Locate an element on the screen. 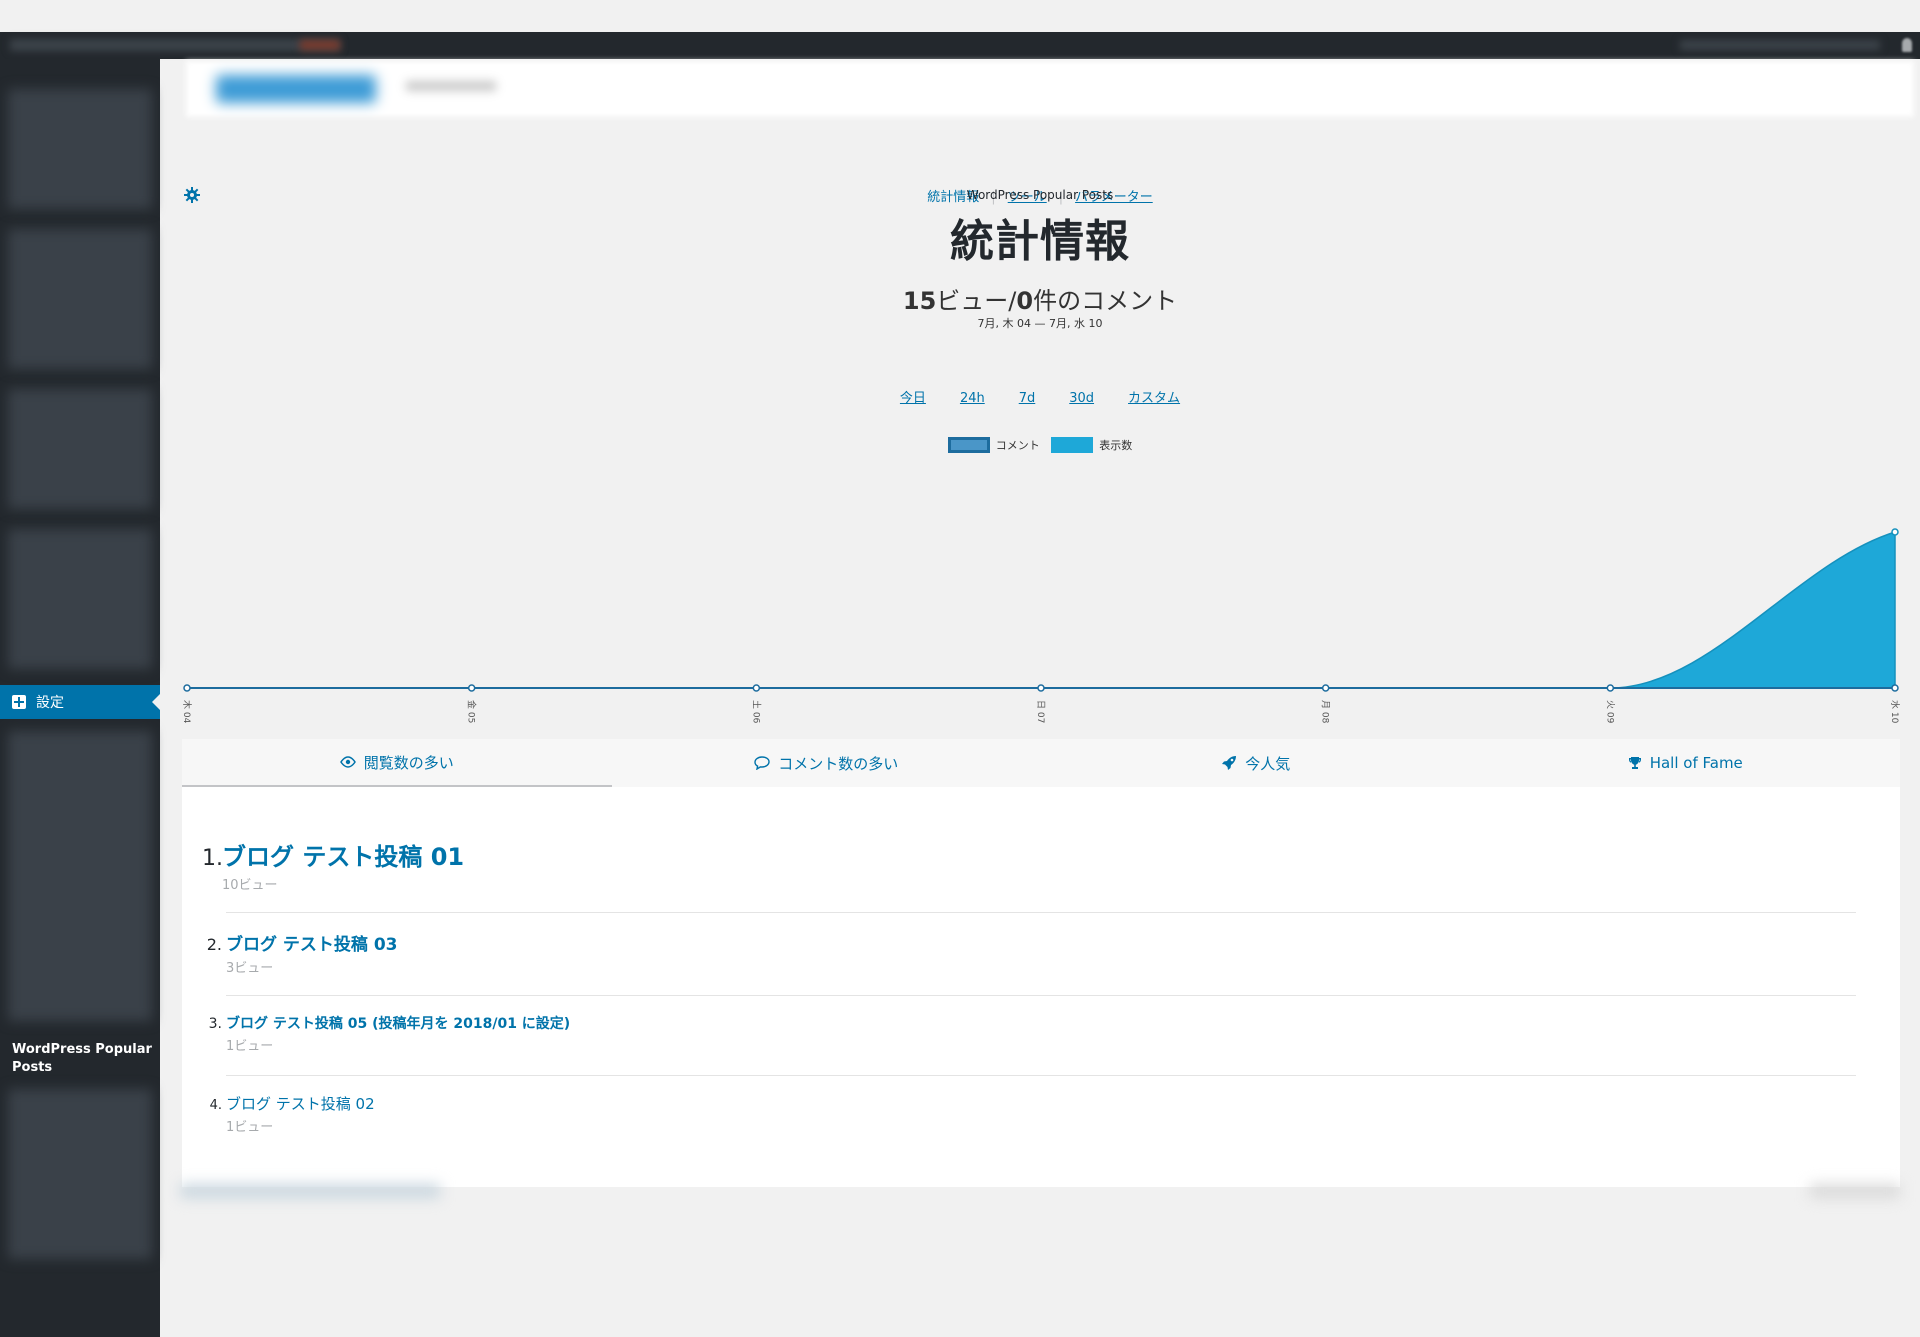 This screenshot has height=1337, width=1920. page-title: 統計情報 is located at coordinates (1040, 241).